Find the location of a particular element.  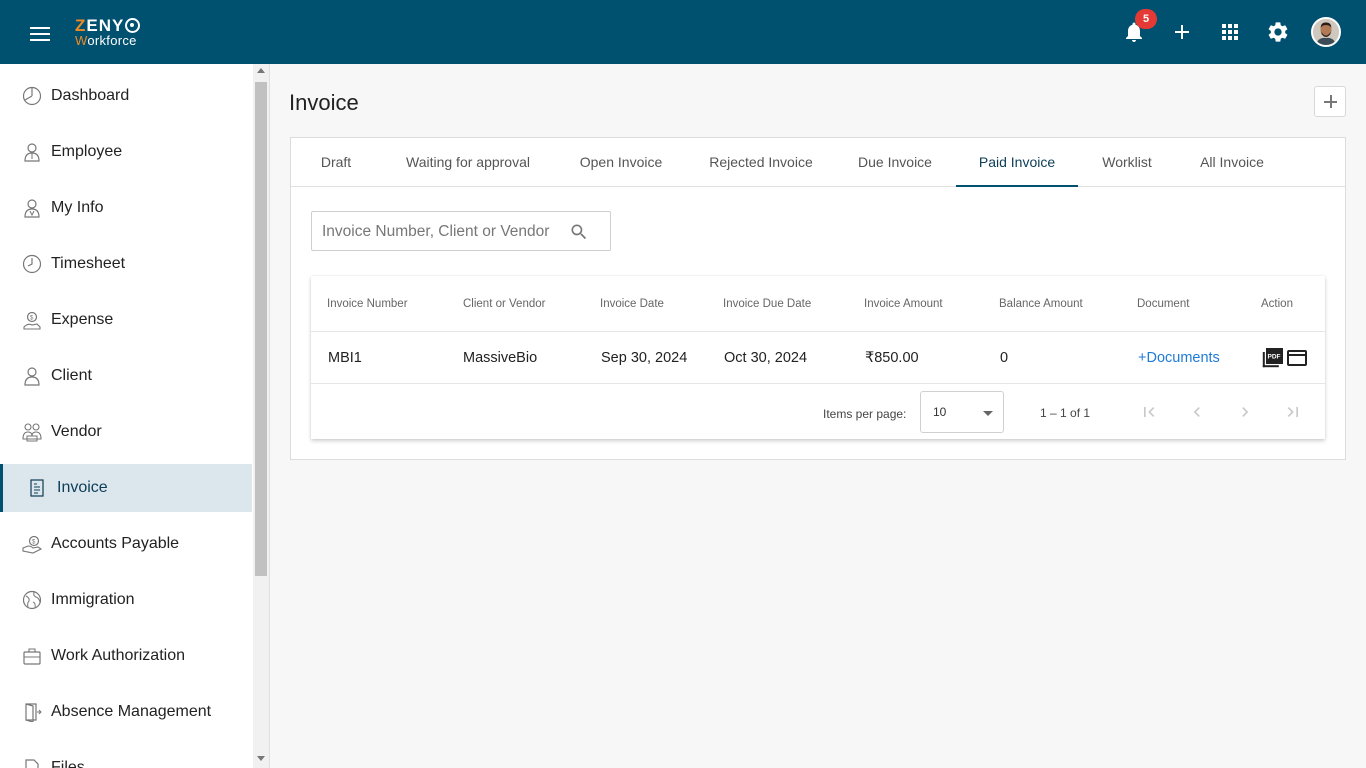

pdf-icon: PDF is located at coordinates (1273, 358).